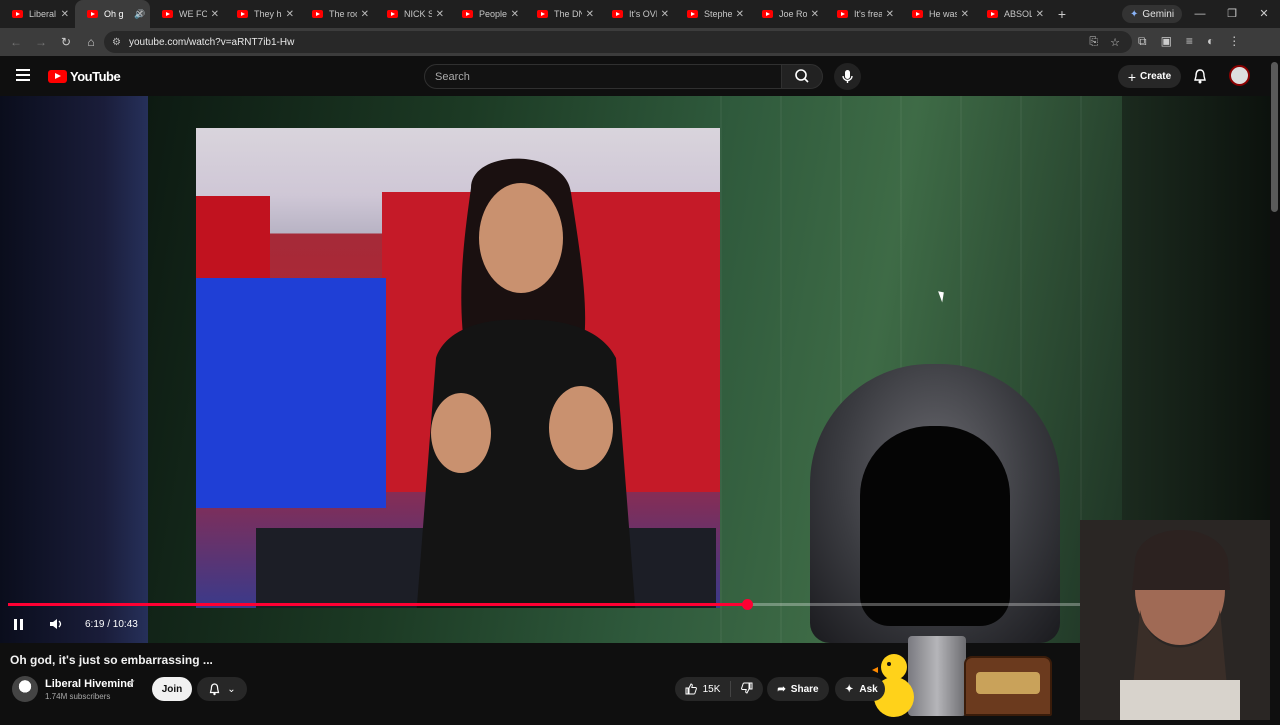 This screenshot has height=725, width=1280. What do you see at coordinates (89, 684) in the screenshot?
I see `channel-name: Liberal Hivemind` at bounding box center [89, 684].